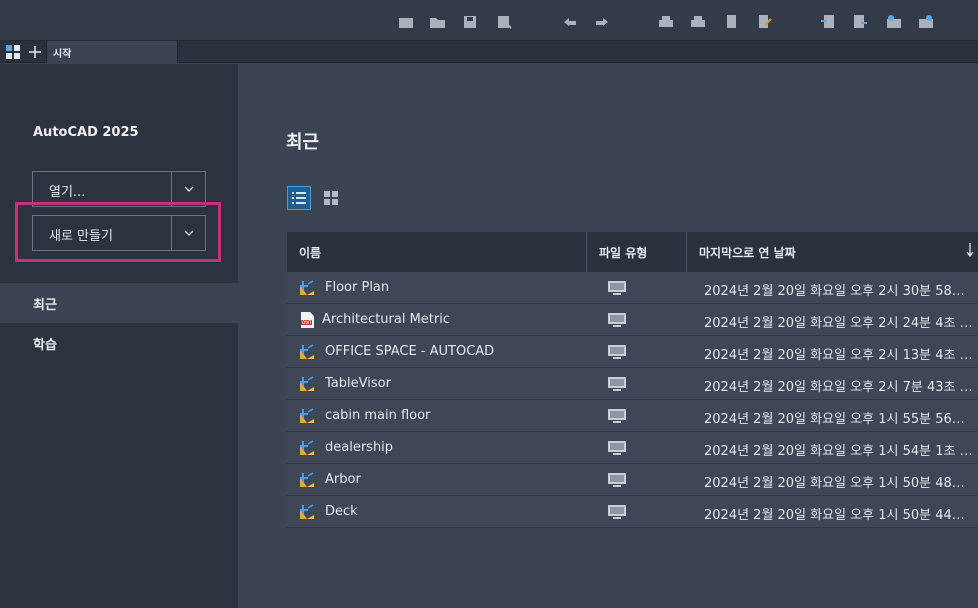 This screenshot has width=978, height=608. Describe the element at coordinates (894, 22) in the screenshot. I see `share-icon` at that location.